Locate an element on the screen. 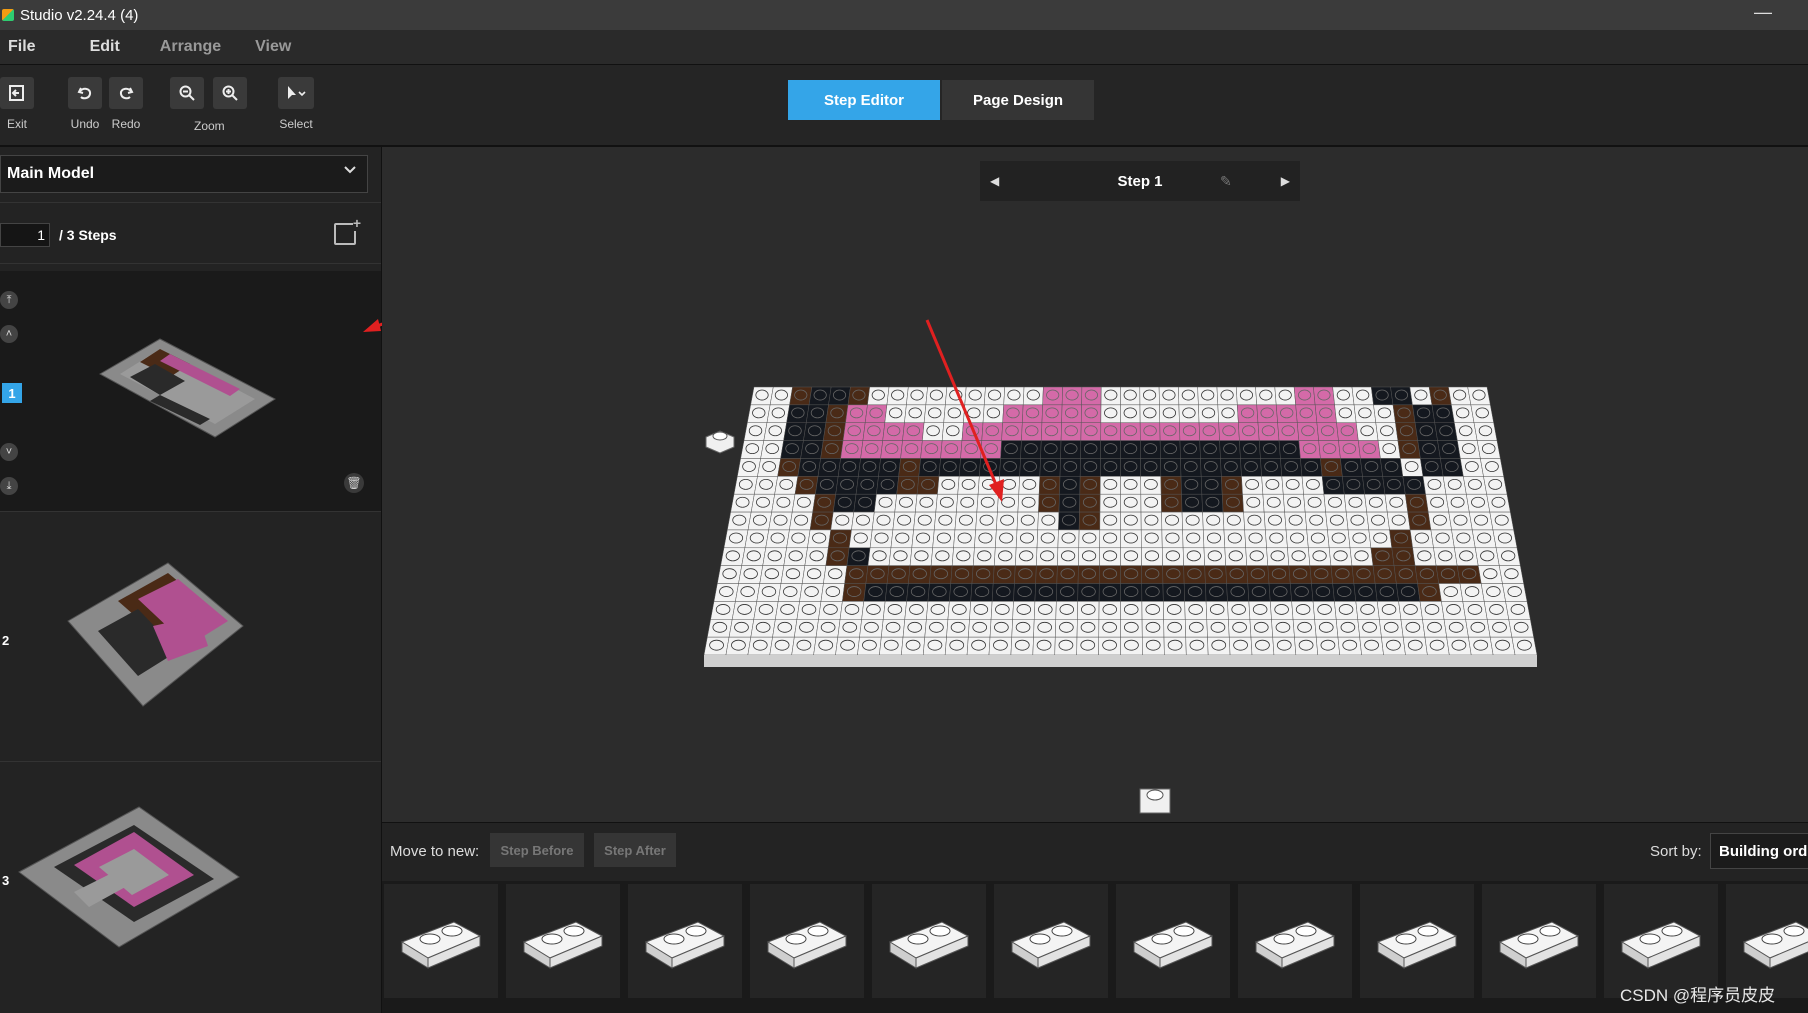 The width and height of the screenshot is (1808, 1013). step-item-3: 3 is located at coordinates (190, 887).